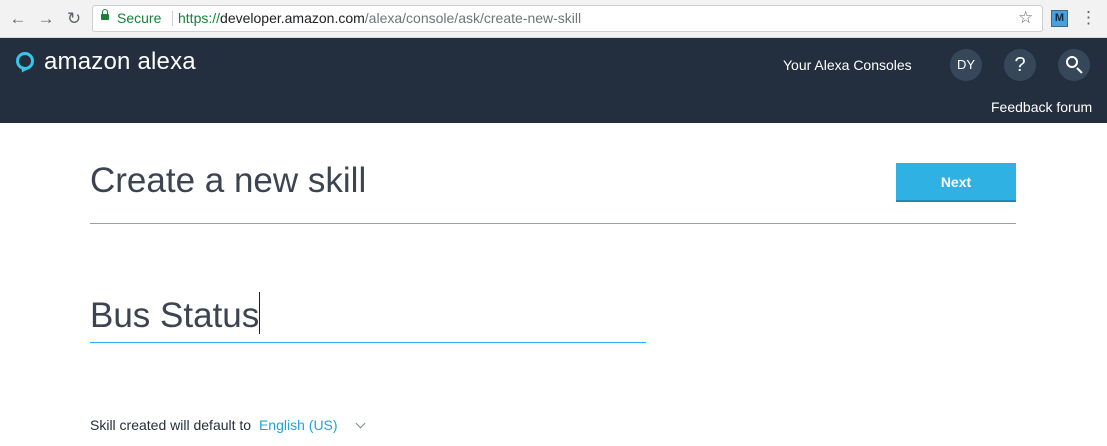 The image size is (1107, 446). Describe the element at coordinates (1020, 65) in the screenshot. I see `help-button: ?` at that location.